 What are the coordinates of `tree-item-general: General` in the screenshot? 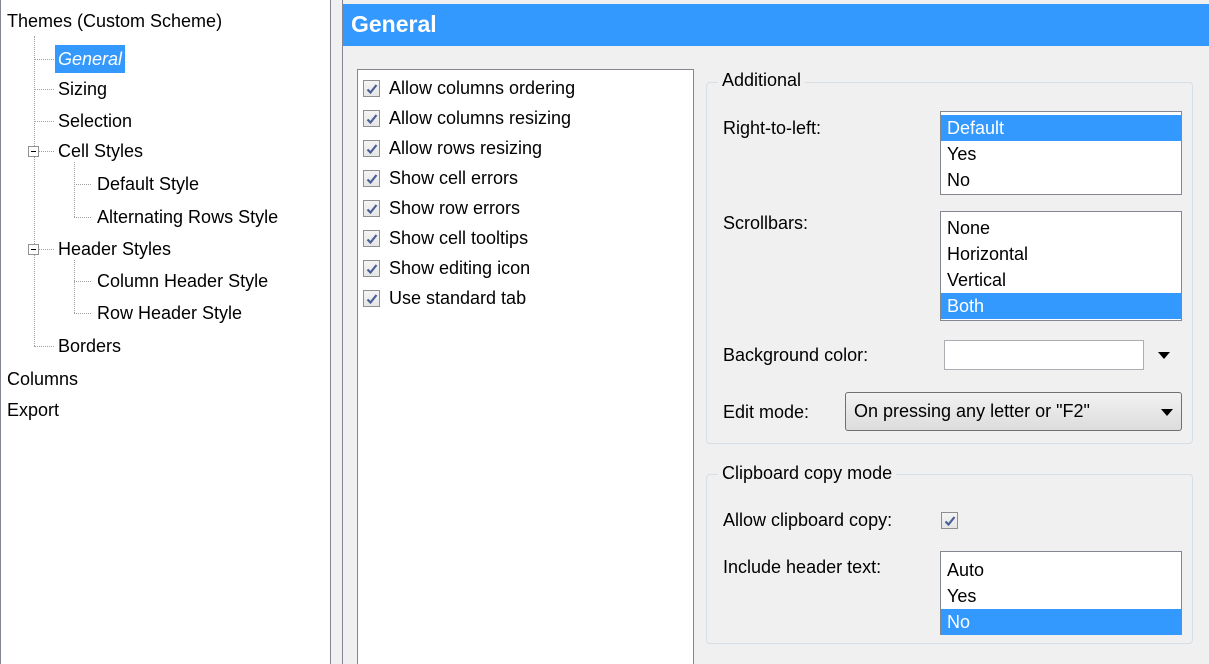 It's located at (90, 59).